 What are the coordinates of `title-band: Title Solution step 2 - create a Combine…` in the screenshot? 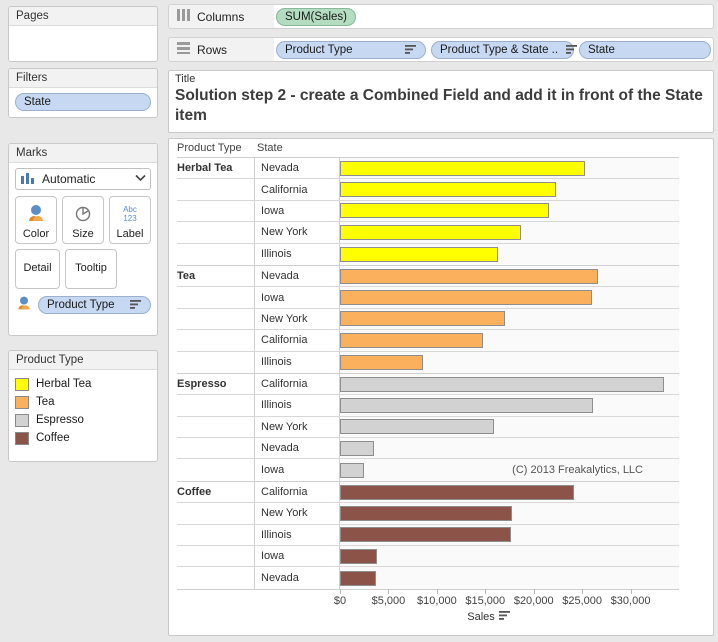 It's located at (441, 101).